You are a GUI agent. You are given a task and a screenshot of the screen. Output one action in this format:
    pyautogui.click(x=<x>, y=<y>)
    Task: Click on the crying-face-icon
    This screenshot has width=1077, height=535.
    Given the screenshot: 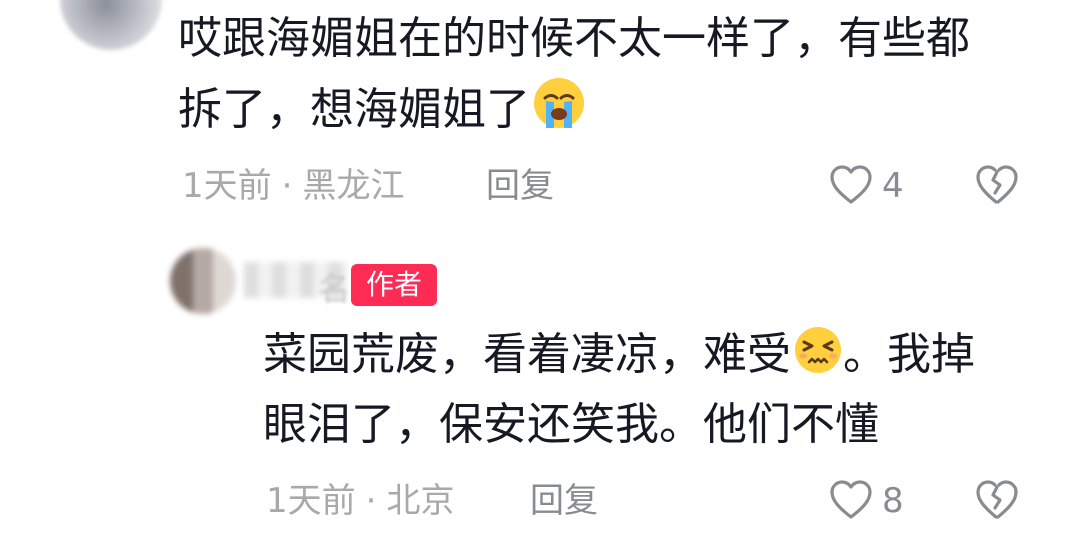 What is the action you would take?
    pyautogui.click(x=559, y=103)
    